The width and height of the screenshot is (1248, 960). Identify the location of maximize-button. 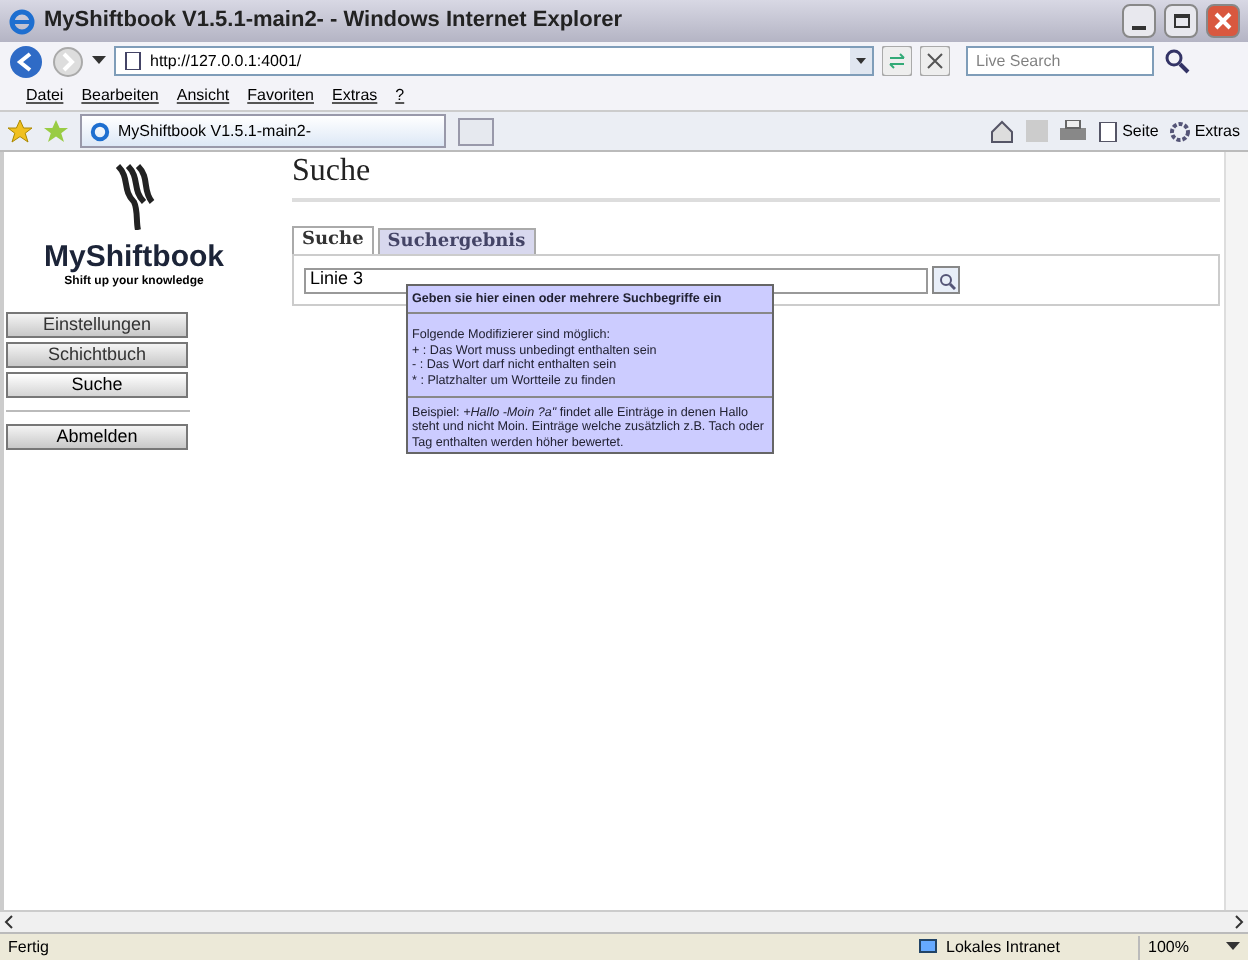
(1181, 21).